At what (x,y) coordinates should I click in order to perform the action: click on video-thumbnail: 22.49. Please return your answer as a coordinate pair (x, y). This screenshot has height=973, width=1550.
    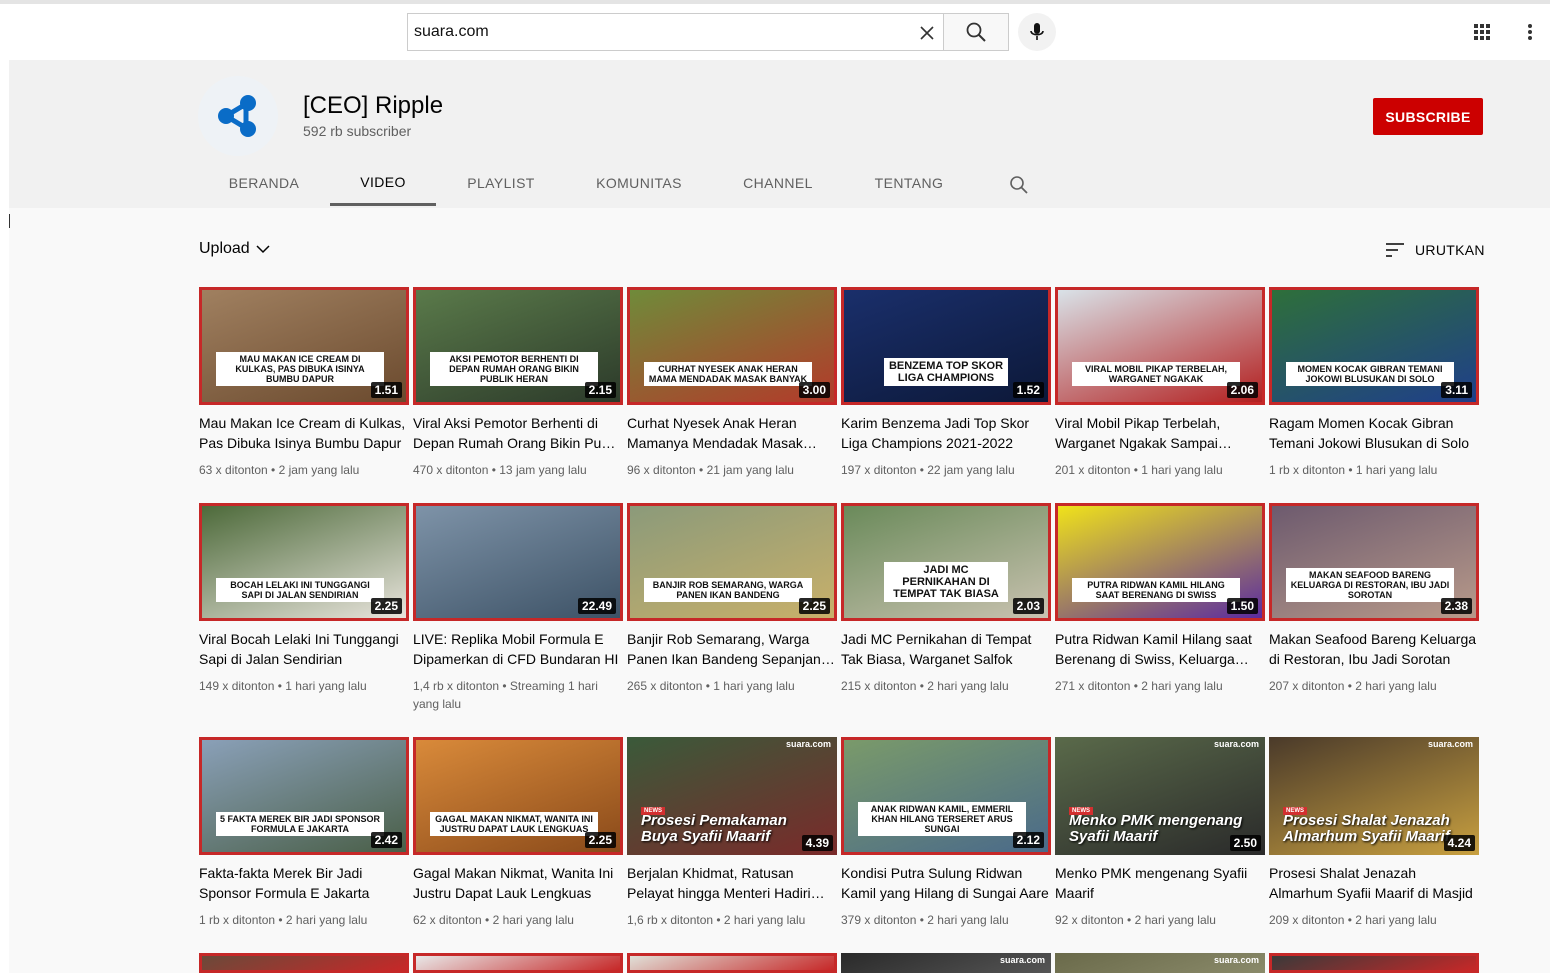
    Looking at the image, I should click on (518, 562).